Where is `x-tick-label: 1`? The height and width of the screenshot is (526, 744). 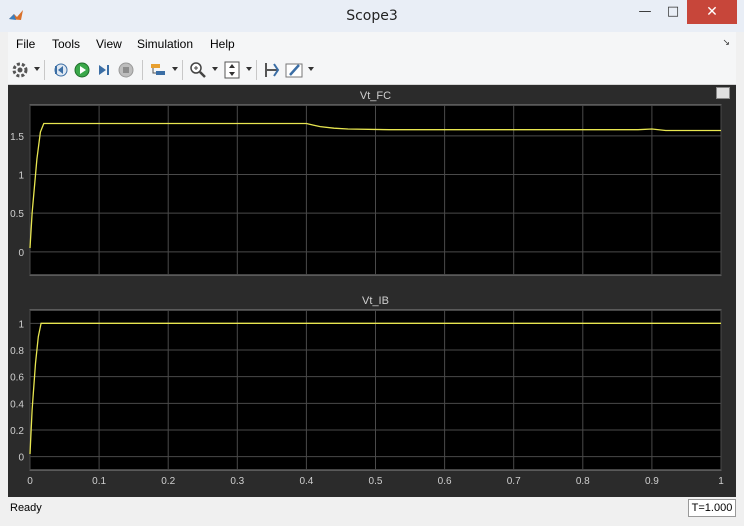
x-tick-label: 1 is located at coordinates (721, 481).